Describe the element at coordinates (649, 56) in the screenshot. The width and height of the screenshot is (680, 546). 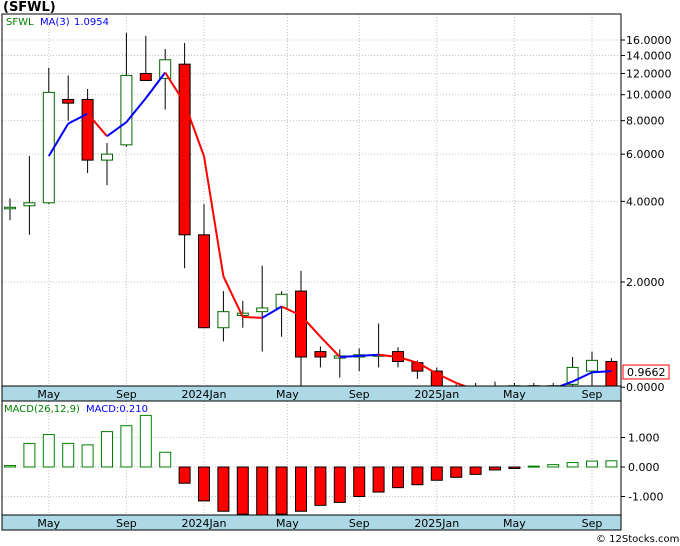
I see `price-y-tick-label: 14.0000` at that location.